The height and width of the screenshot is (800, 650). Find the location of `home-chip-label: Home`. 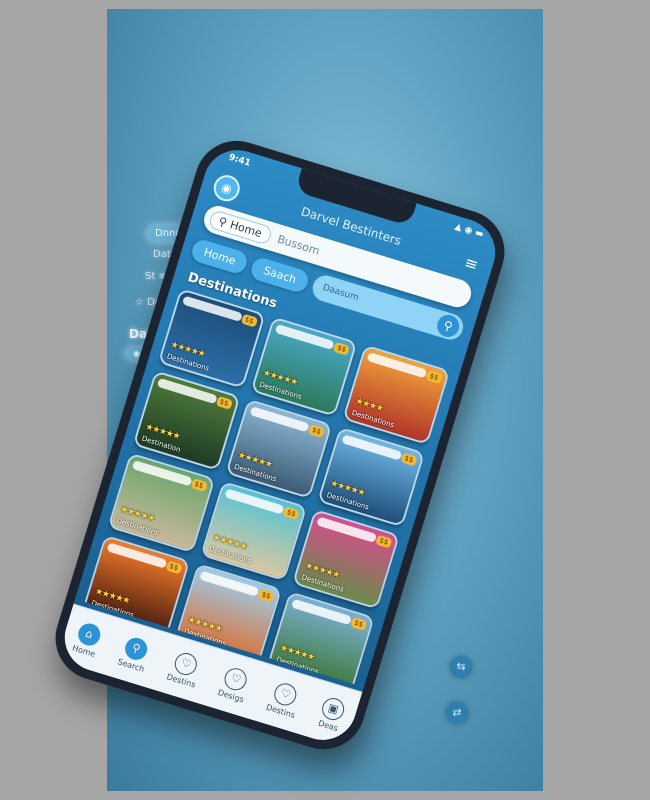

home-chip-label: Home is located at coordinates (246, 228).